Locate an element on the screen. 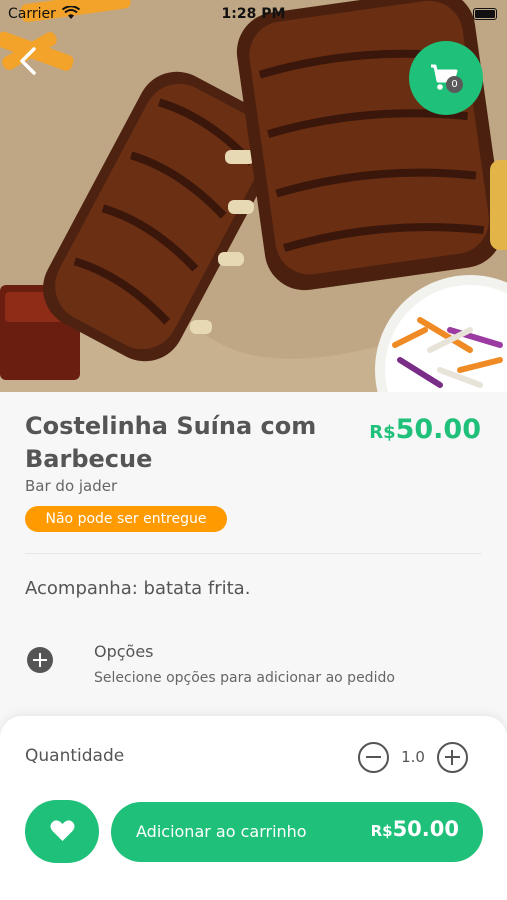  add-to-cart-label: Adicionar ao carrinho is located at coordinates (221, 831).